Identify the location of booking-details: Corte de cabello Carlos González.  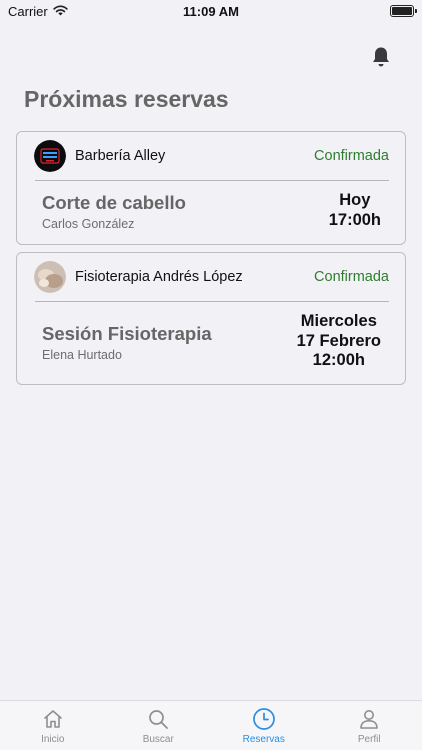
(114, 211).